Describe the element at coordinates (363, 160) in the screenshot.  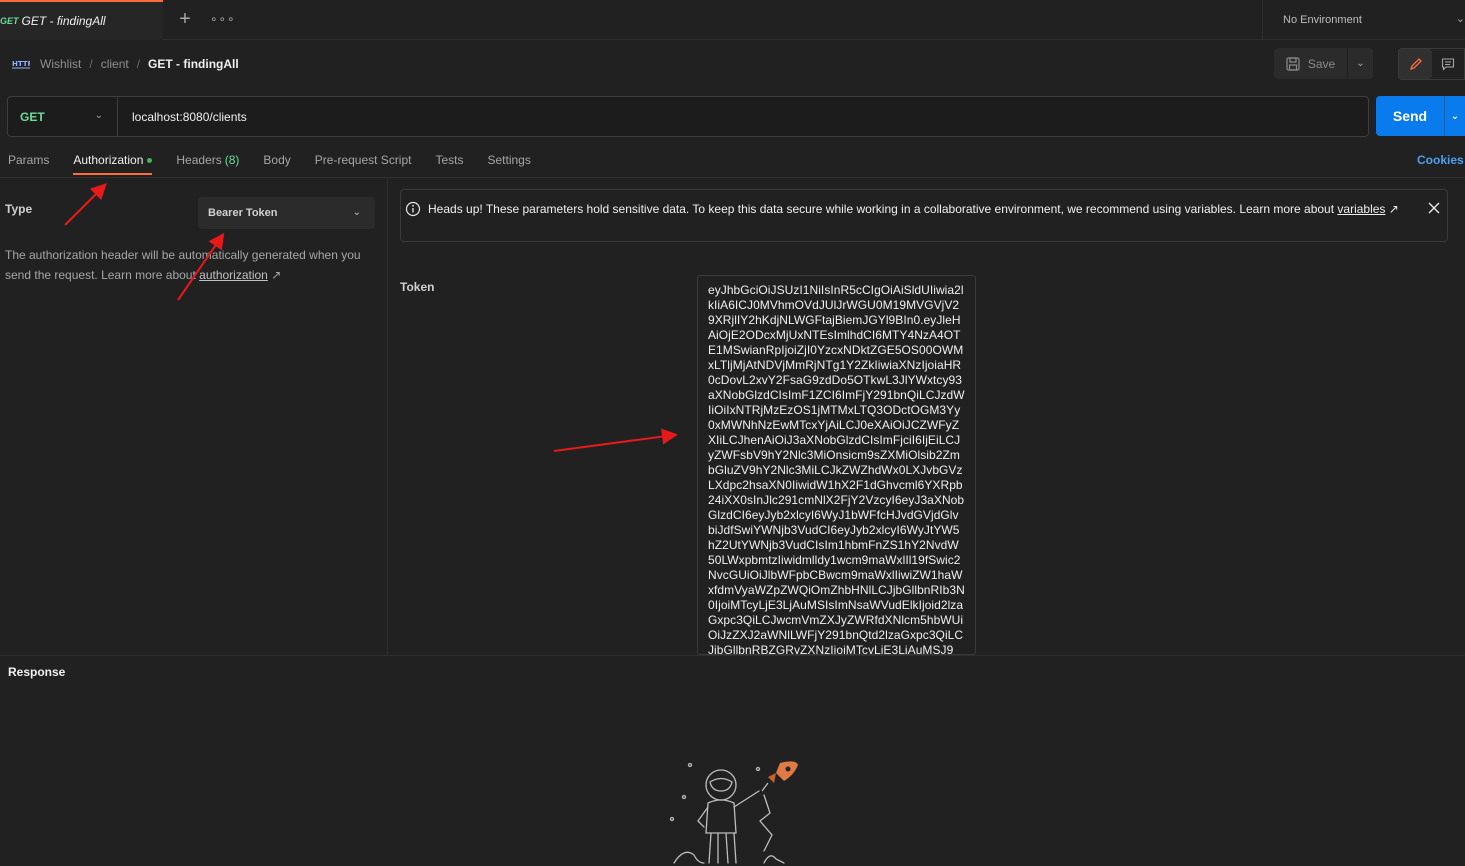
I see `tab-pre-request-script: Pre-request Script` at that location.